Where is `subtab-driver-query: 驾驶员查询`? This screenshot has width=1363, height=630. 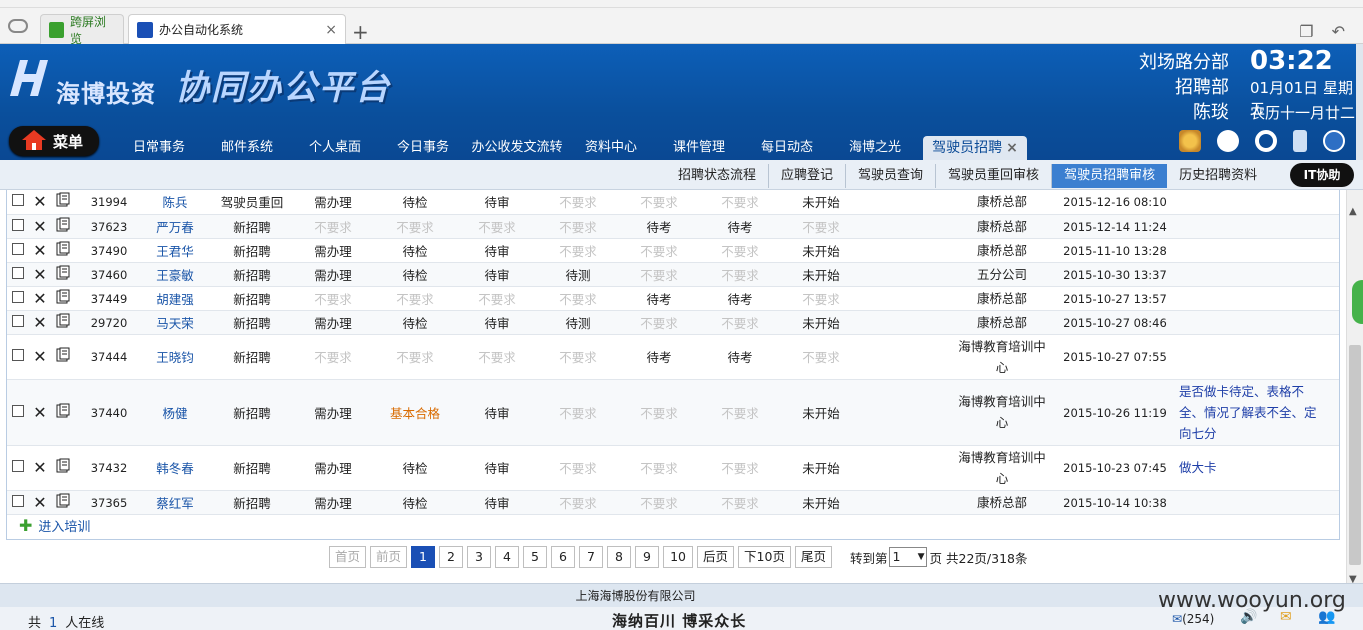
subtab-driver-query: 驾驶员查询 is located at coordinates (891, 176).